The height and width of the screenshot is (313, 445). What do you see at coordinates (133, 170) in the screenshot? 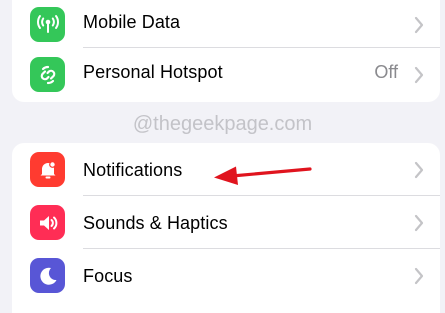
I see `settings-row-label: Notifications` at bounding box center [133, 170].